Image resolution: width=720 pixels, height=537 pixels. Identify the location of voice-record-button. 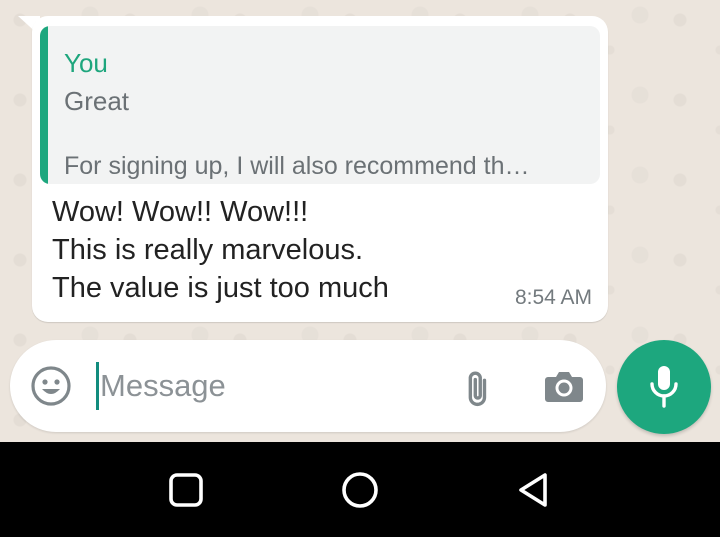
(664, 387).